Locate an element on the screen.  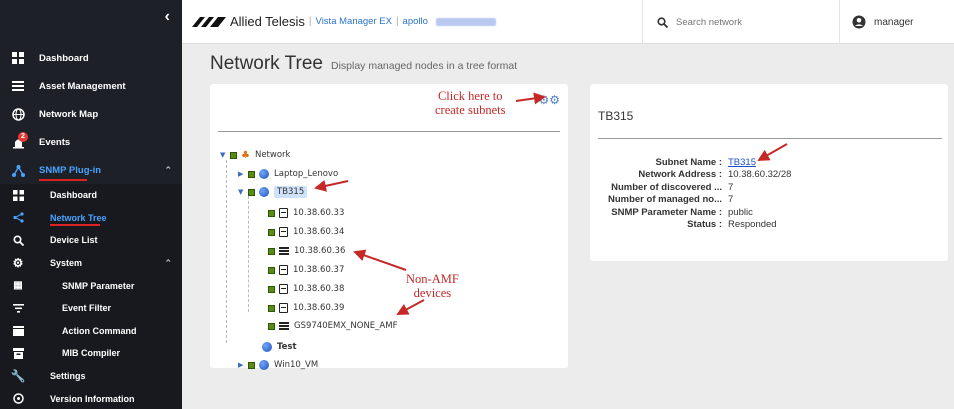
tree-node-test: Test is located at coordinates (279, 347).